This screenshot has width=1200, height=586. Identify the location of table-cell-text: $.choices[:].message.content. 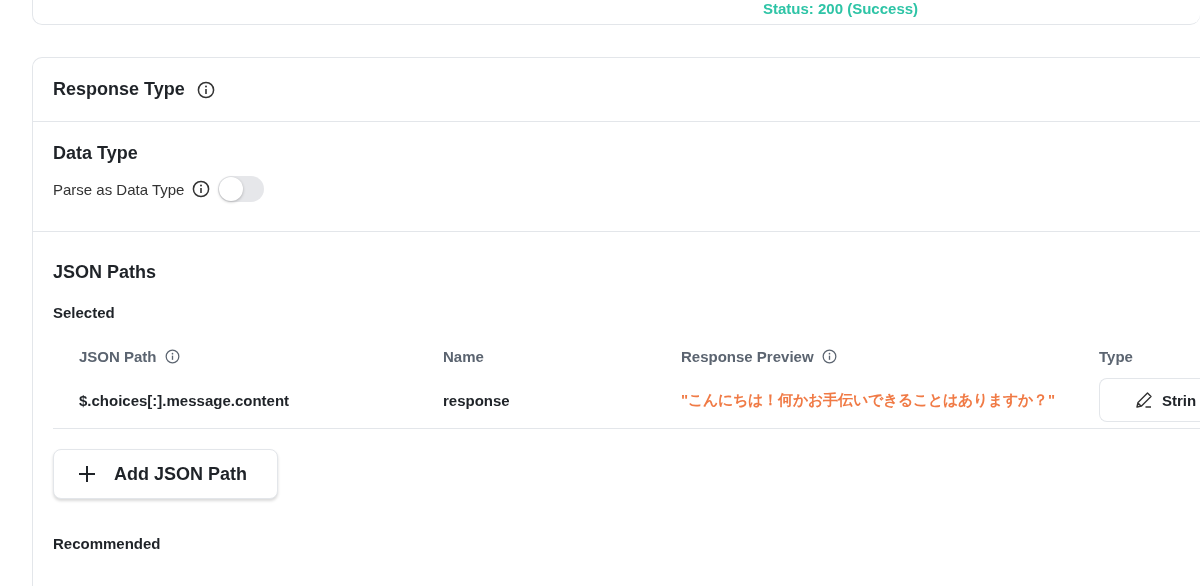
(185, 400).